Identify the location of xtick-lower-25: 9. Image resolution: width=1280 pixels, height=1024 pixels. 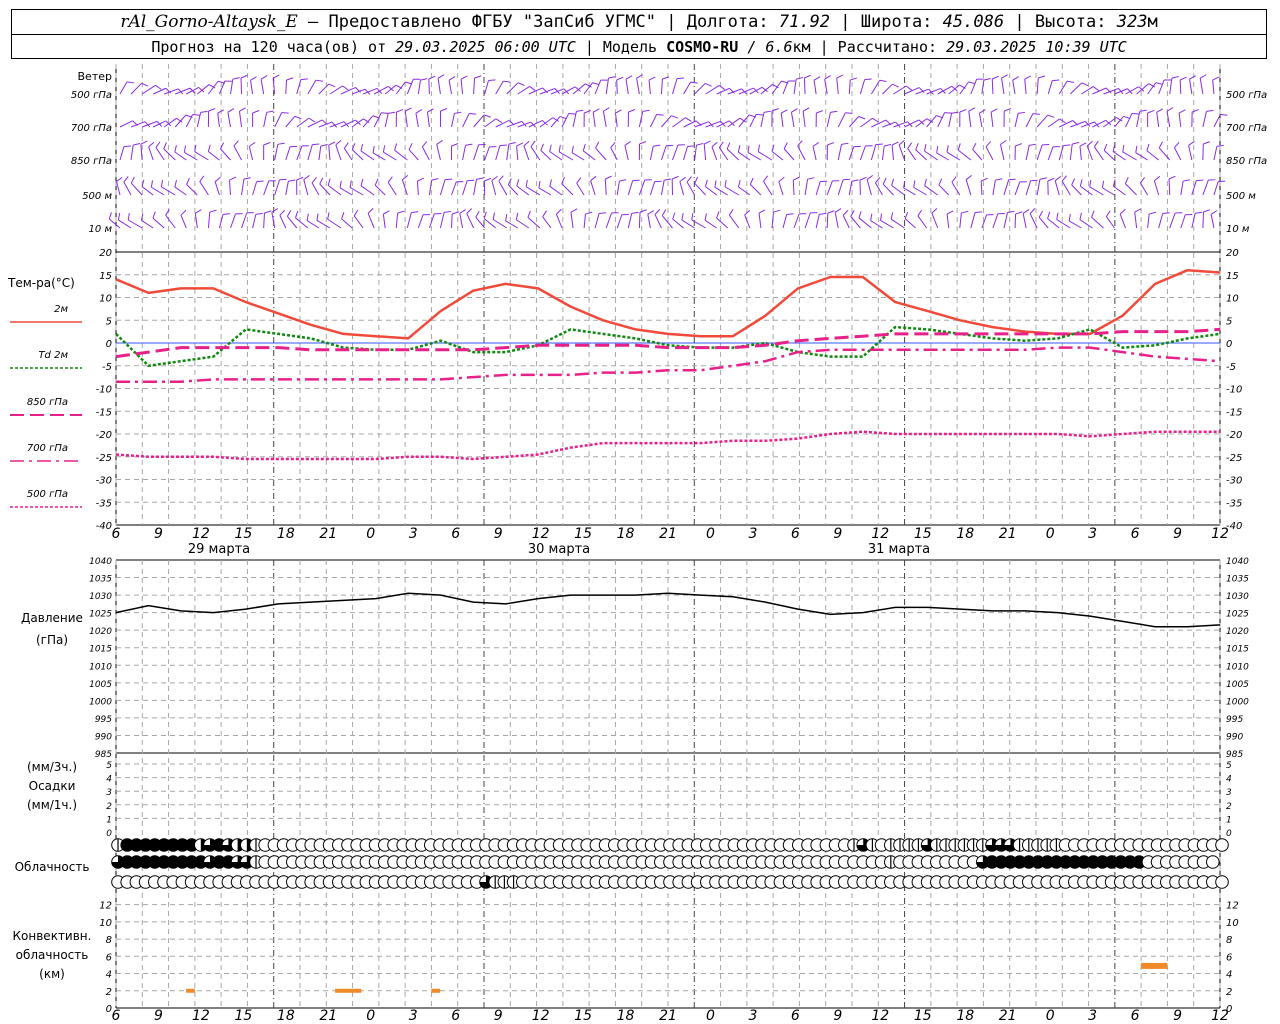
(1177, 1016).